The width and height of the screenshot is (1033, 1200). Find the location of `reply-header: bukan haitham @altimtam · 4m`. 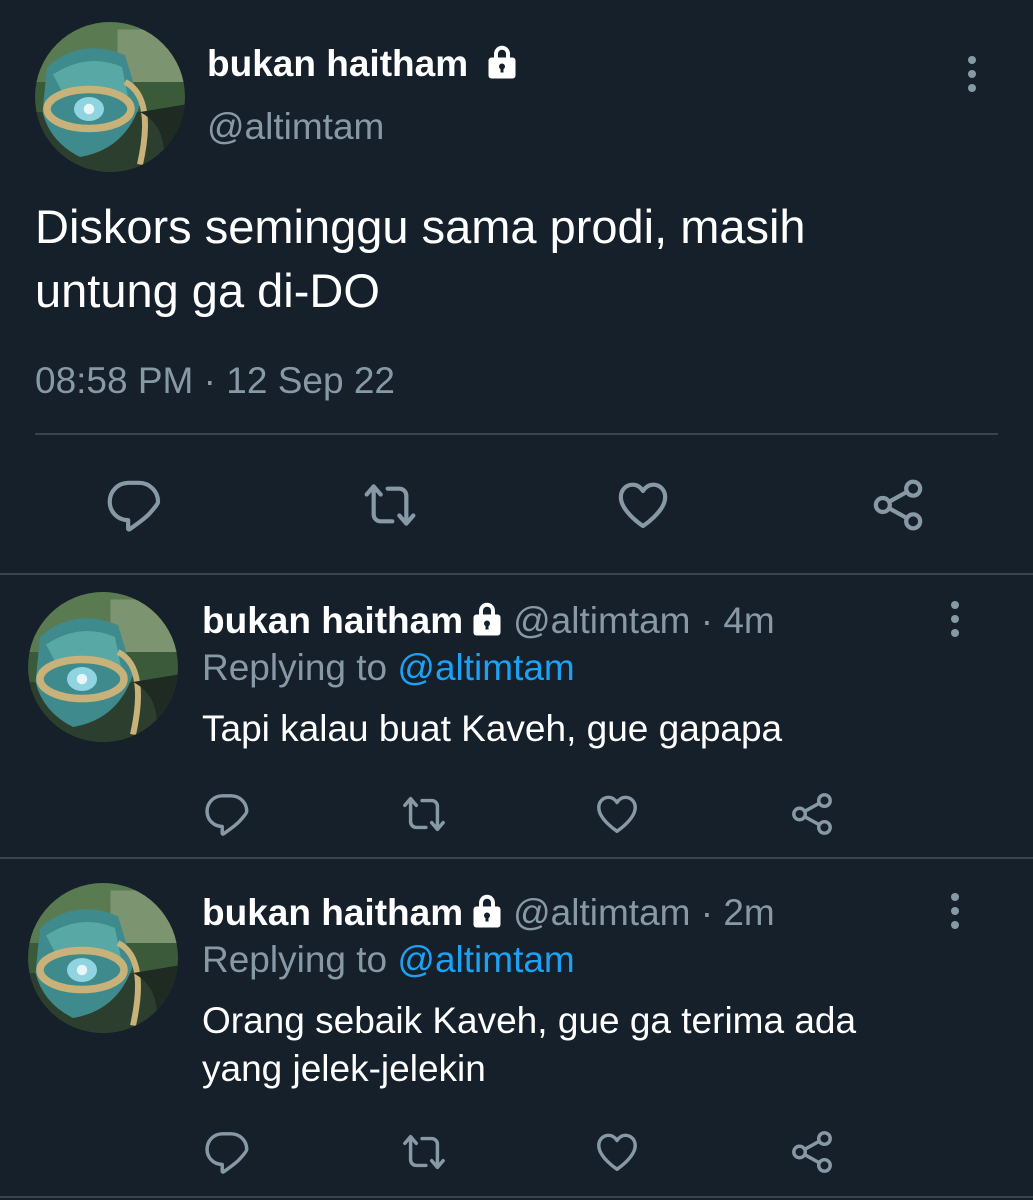

reply-header: bukan haitham @altimtam · 4m is located at coordinates (488, 621).